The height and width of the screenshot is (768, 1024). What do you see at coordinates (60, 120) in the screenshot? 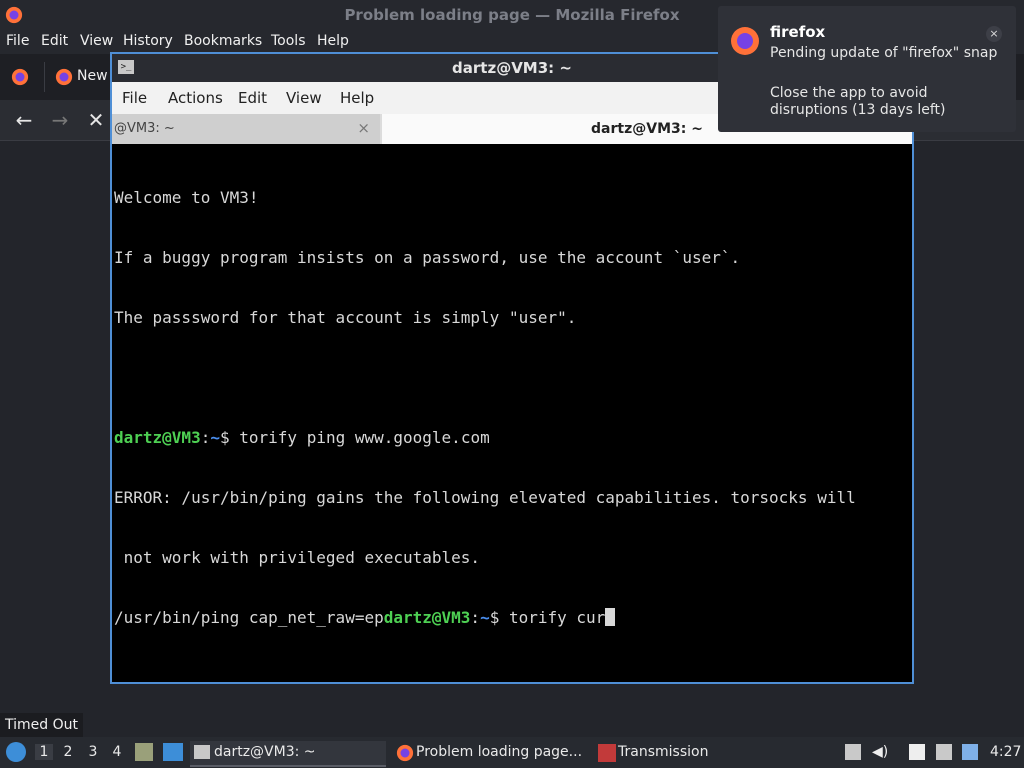
I see `forward-icon: →` at bounding box center [60, 120].